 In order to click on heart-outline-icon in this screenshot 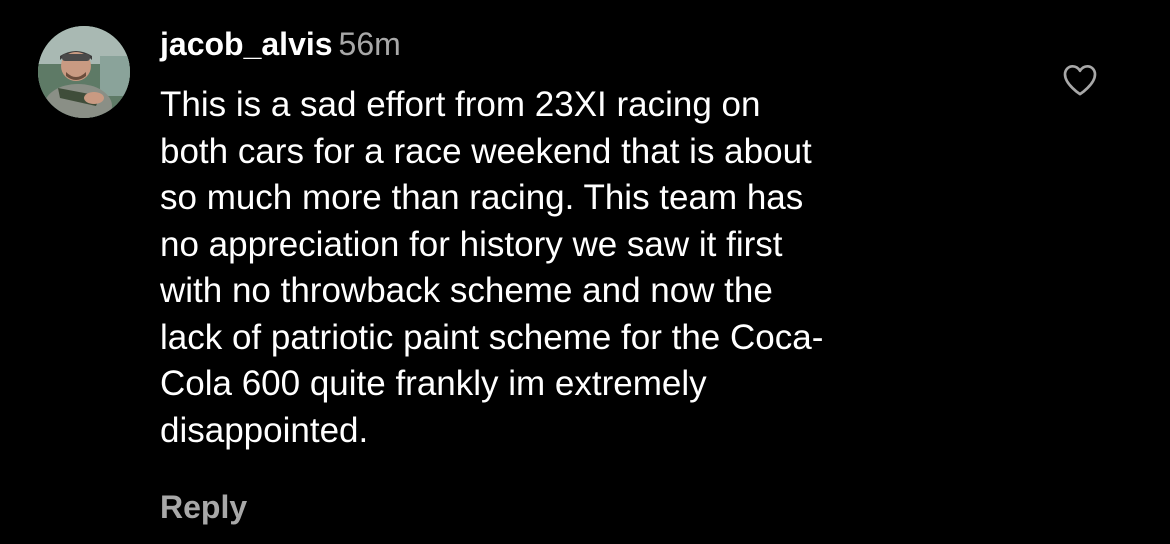, I will do `click(1080, 80)`.